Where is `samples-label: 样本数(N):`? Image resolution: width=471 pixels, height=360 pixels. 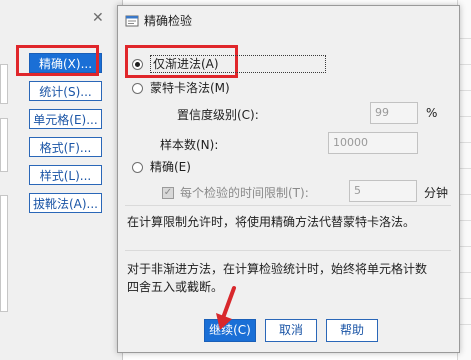
samples-label: 样本数(N): is located at coordinates (189, 145).